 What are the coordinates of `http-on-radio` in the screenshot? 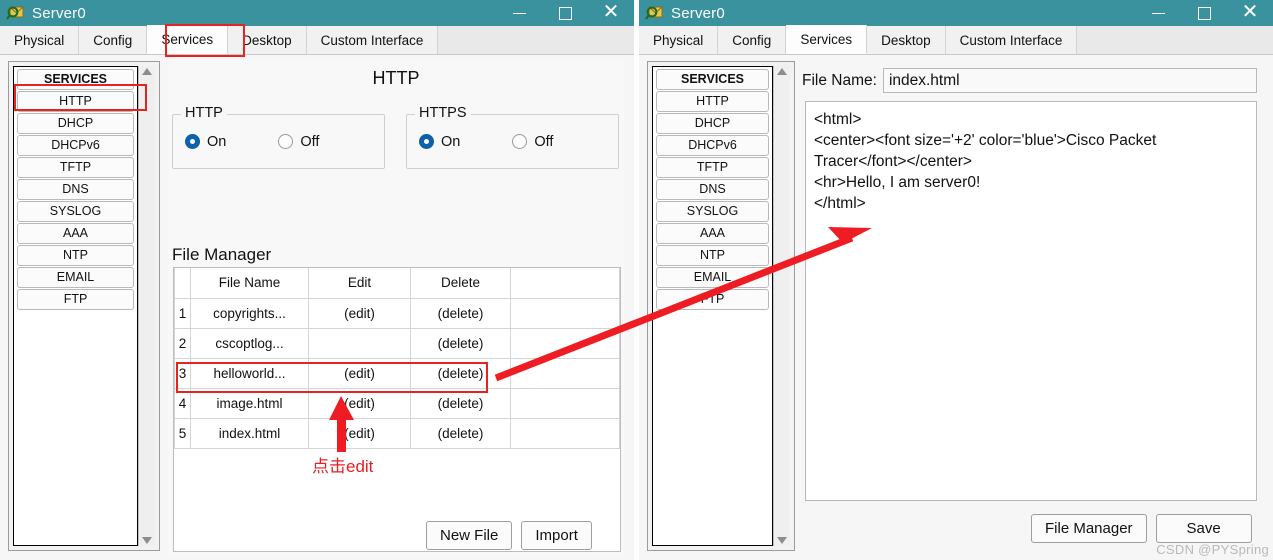 It's located at (192, 141).